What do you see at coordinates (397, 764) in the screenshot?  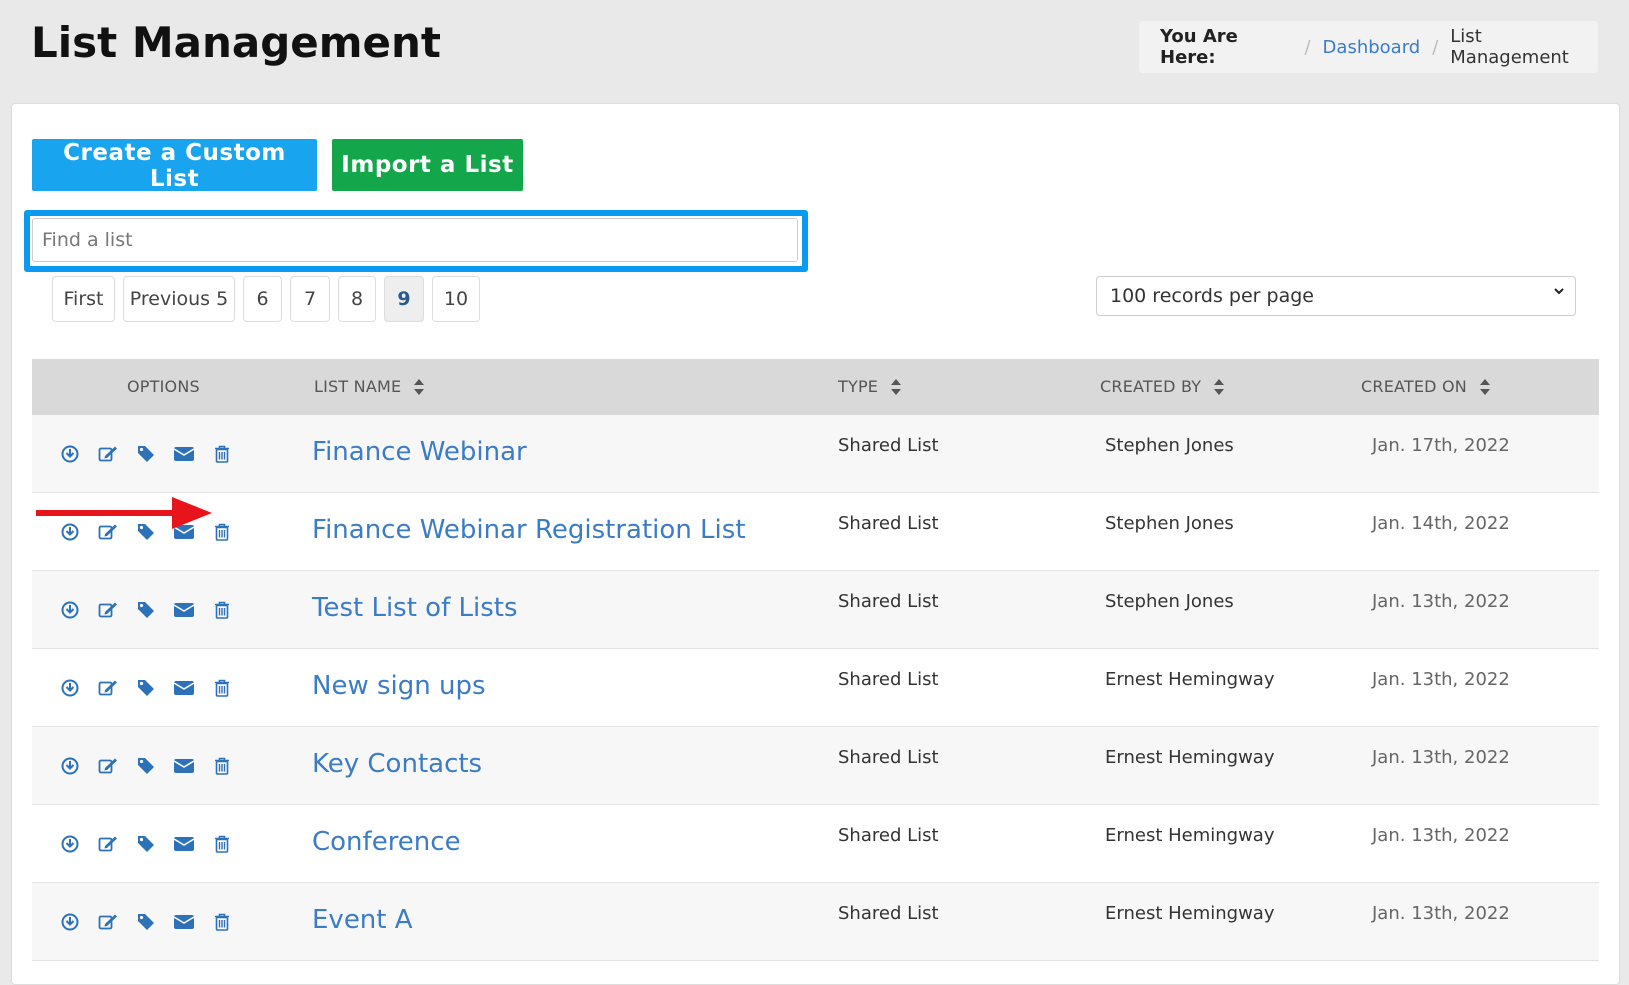 I see `list-name-link: Key Contacts` at bounding box center [397, 764].